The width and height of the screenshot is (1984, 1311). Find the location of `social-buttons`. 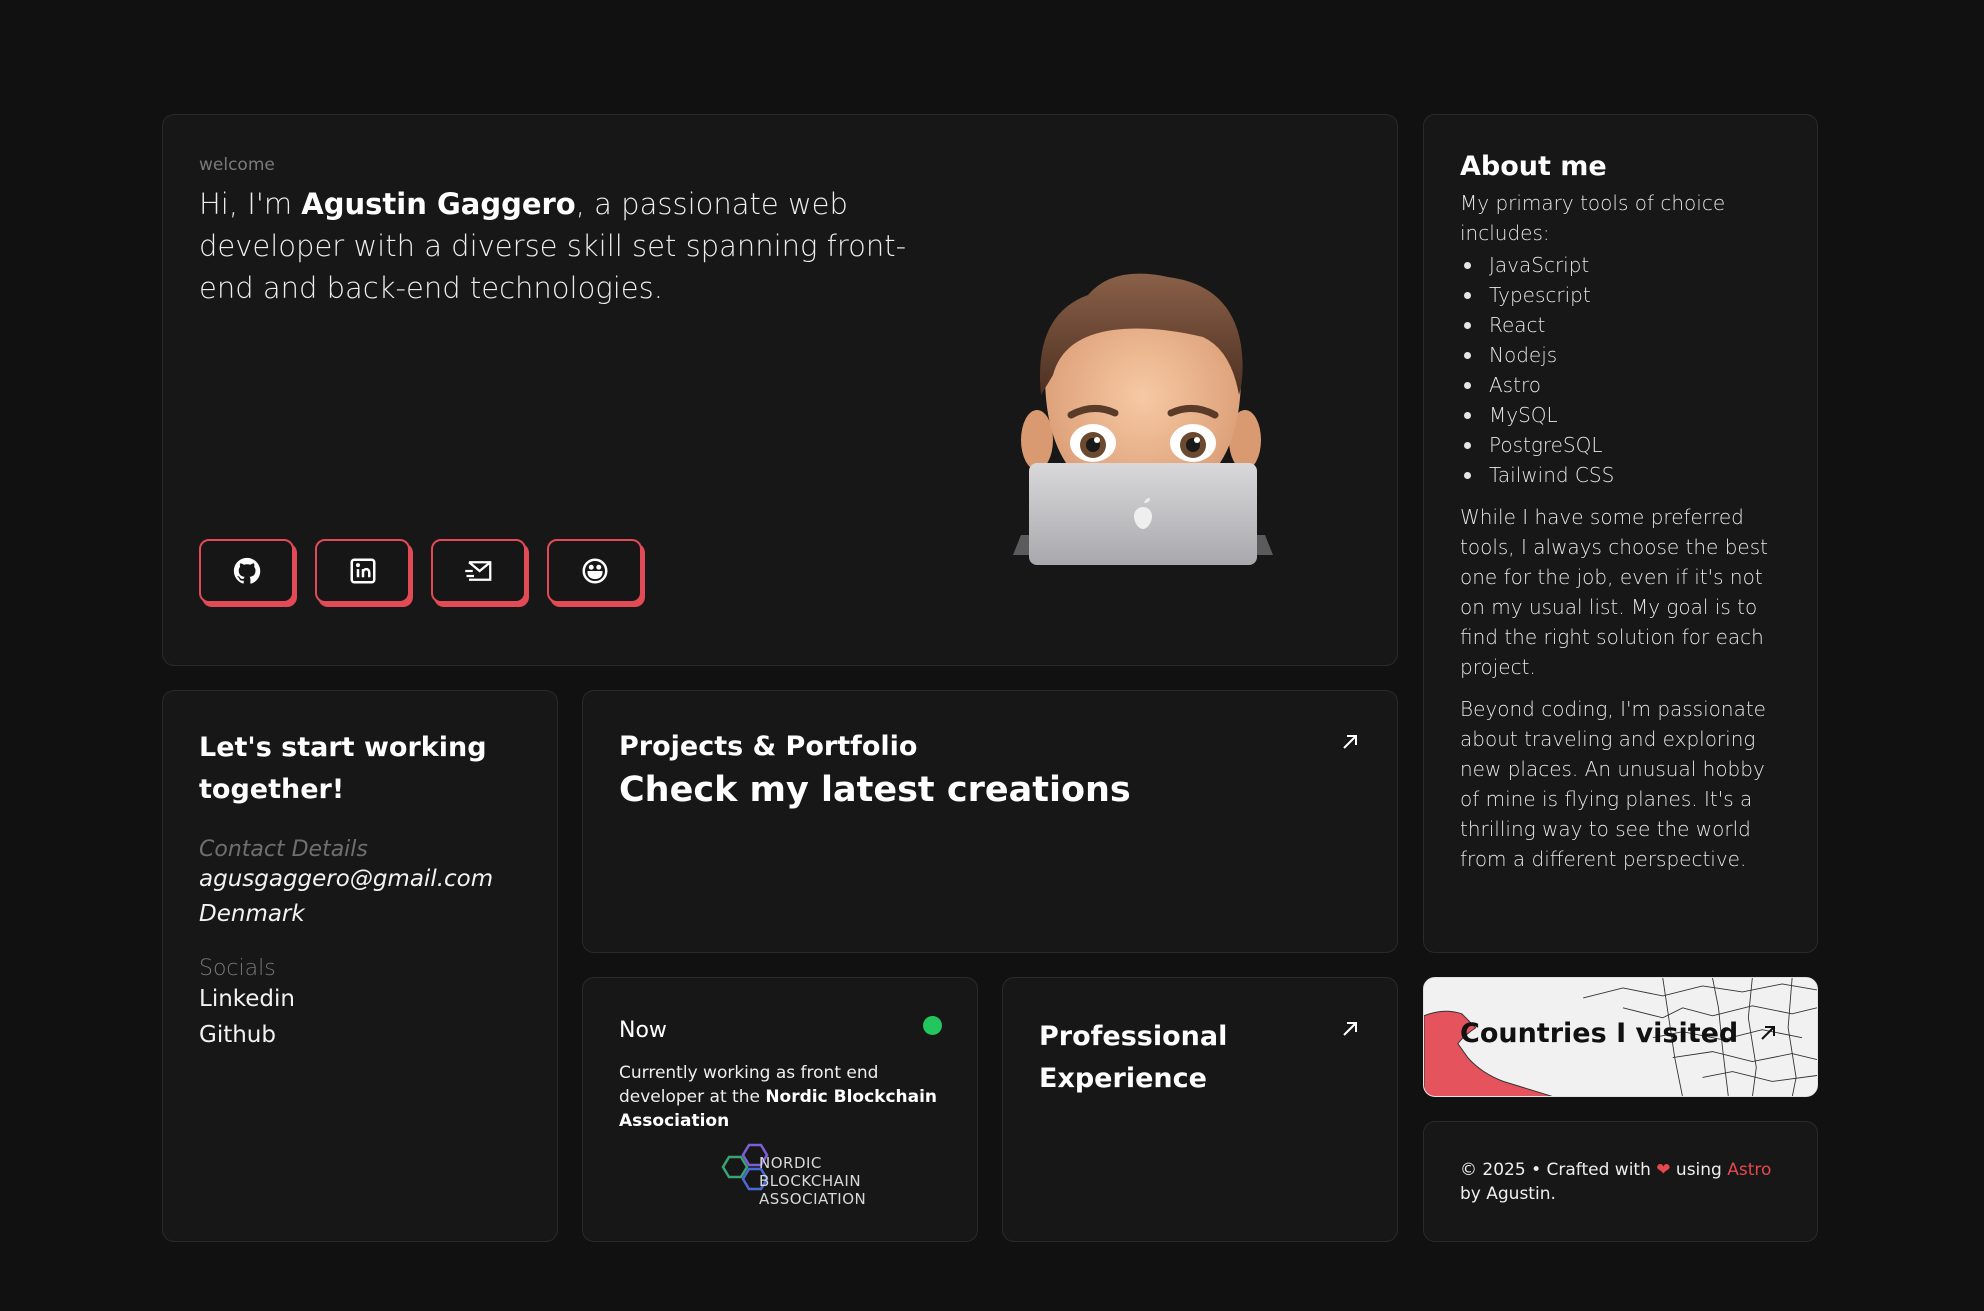

social-buttons is located at coordinates (420, 571).